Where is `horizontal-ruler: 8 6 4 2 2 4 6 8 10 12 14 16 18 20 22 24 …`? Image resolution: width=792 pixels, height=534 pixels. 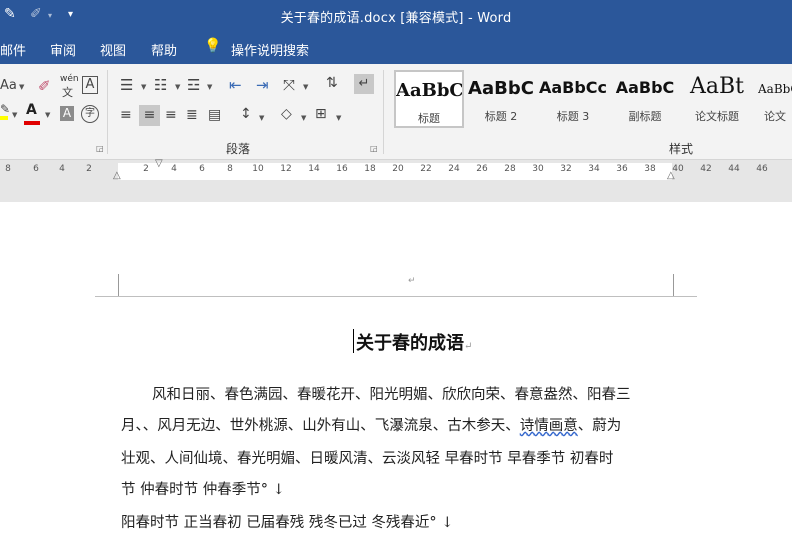
horizontal-ruler: 8 6 4 2 2 4 6 8 10 12 14 16 18 20 22 24 … is located at coordinates (396, 171).